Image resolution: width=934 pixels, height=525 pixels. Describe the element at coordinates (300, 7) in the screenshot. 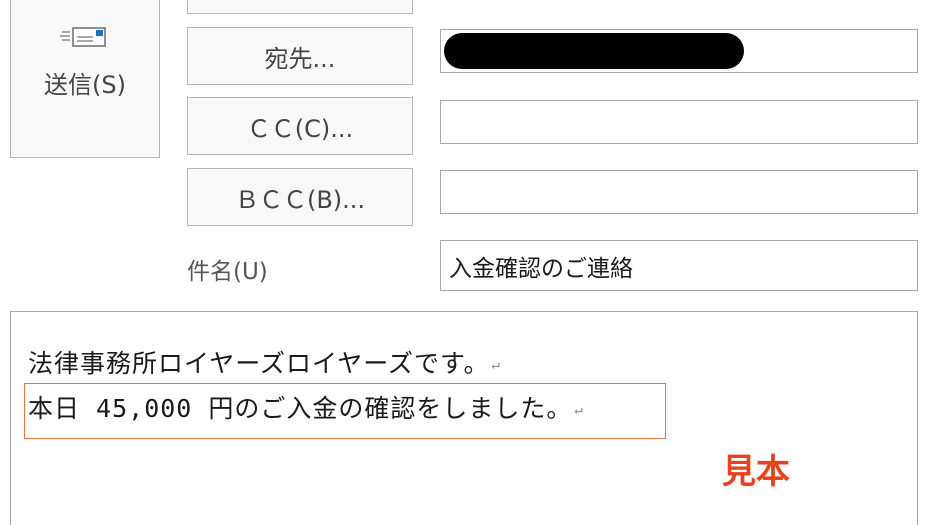

I see `from-button` at that location.